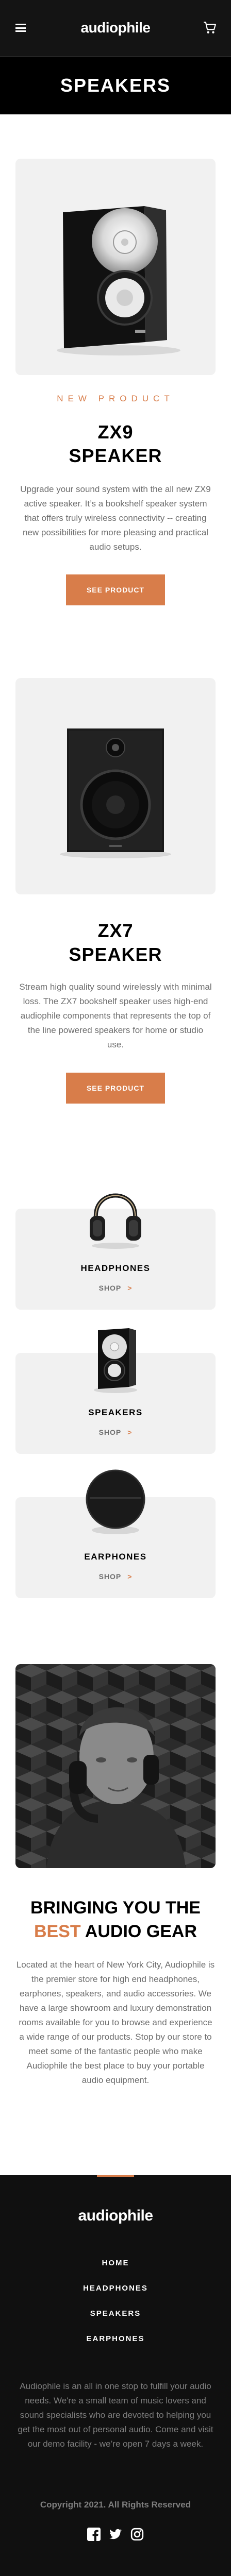  I want to click on social-links, so click(115, 2534).